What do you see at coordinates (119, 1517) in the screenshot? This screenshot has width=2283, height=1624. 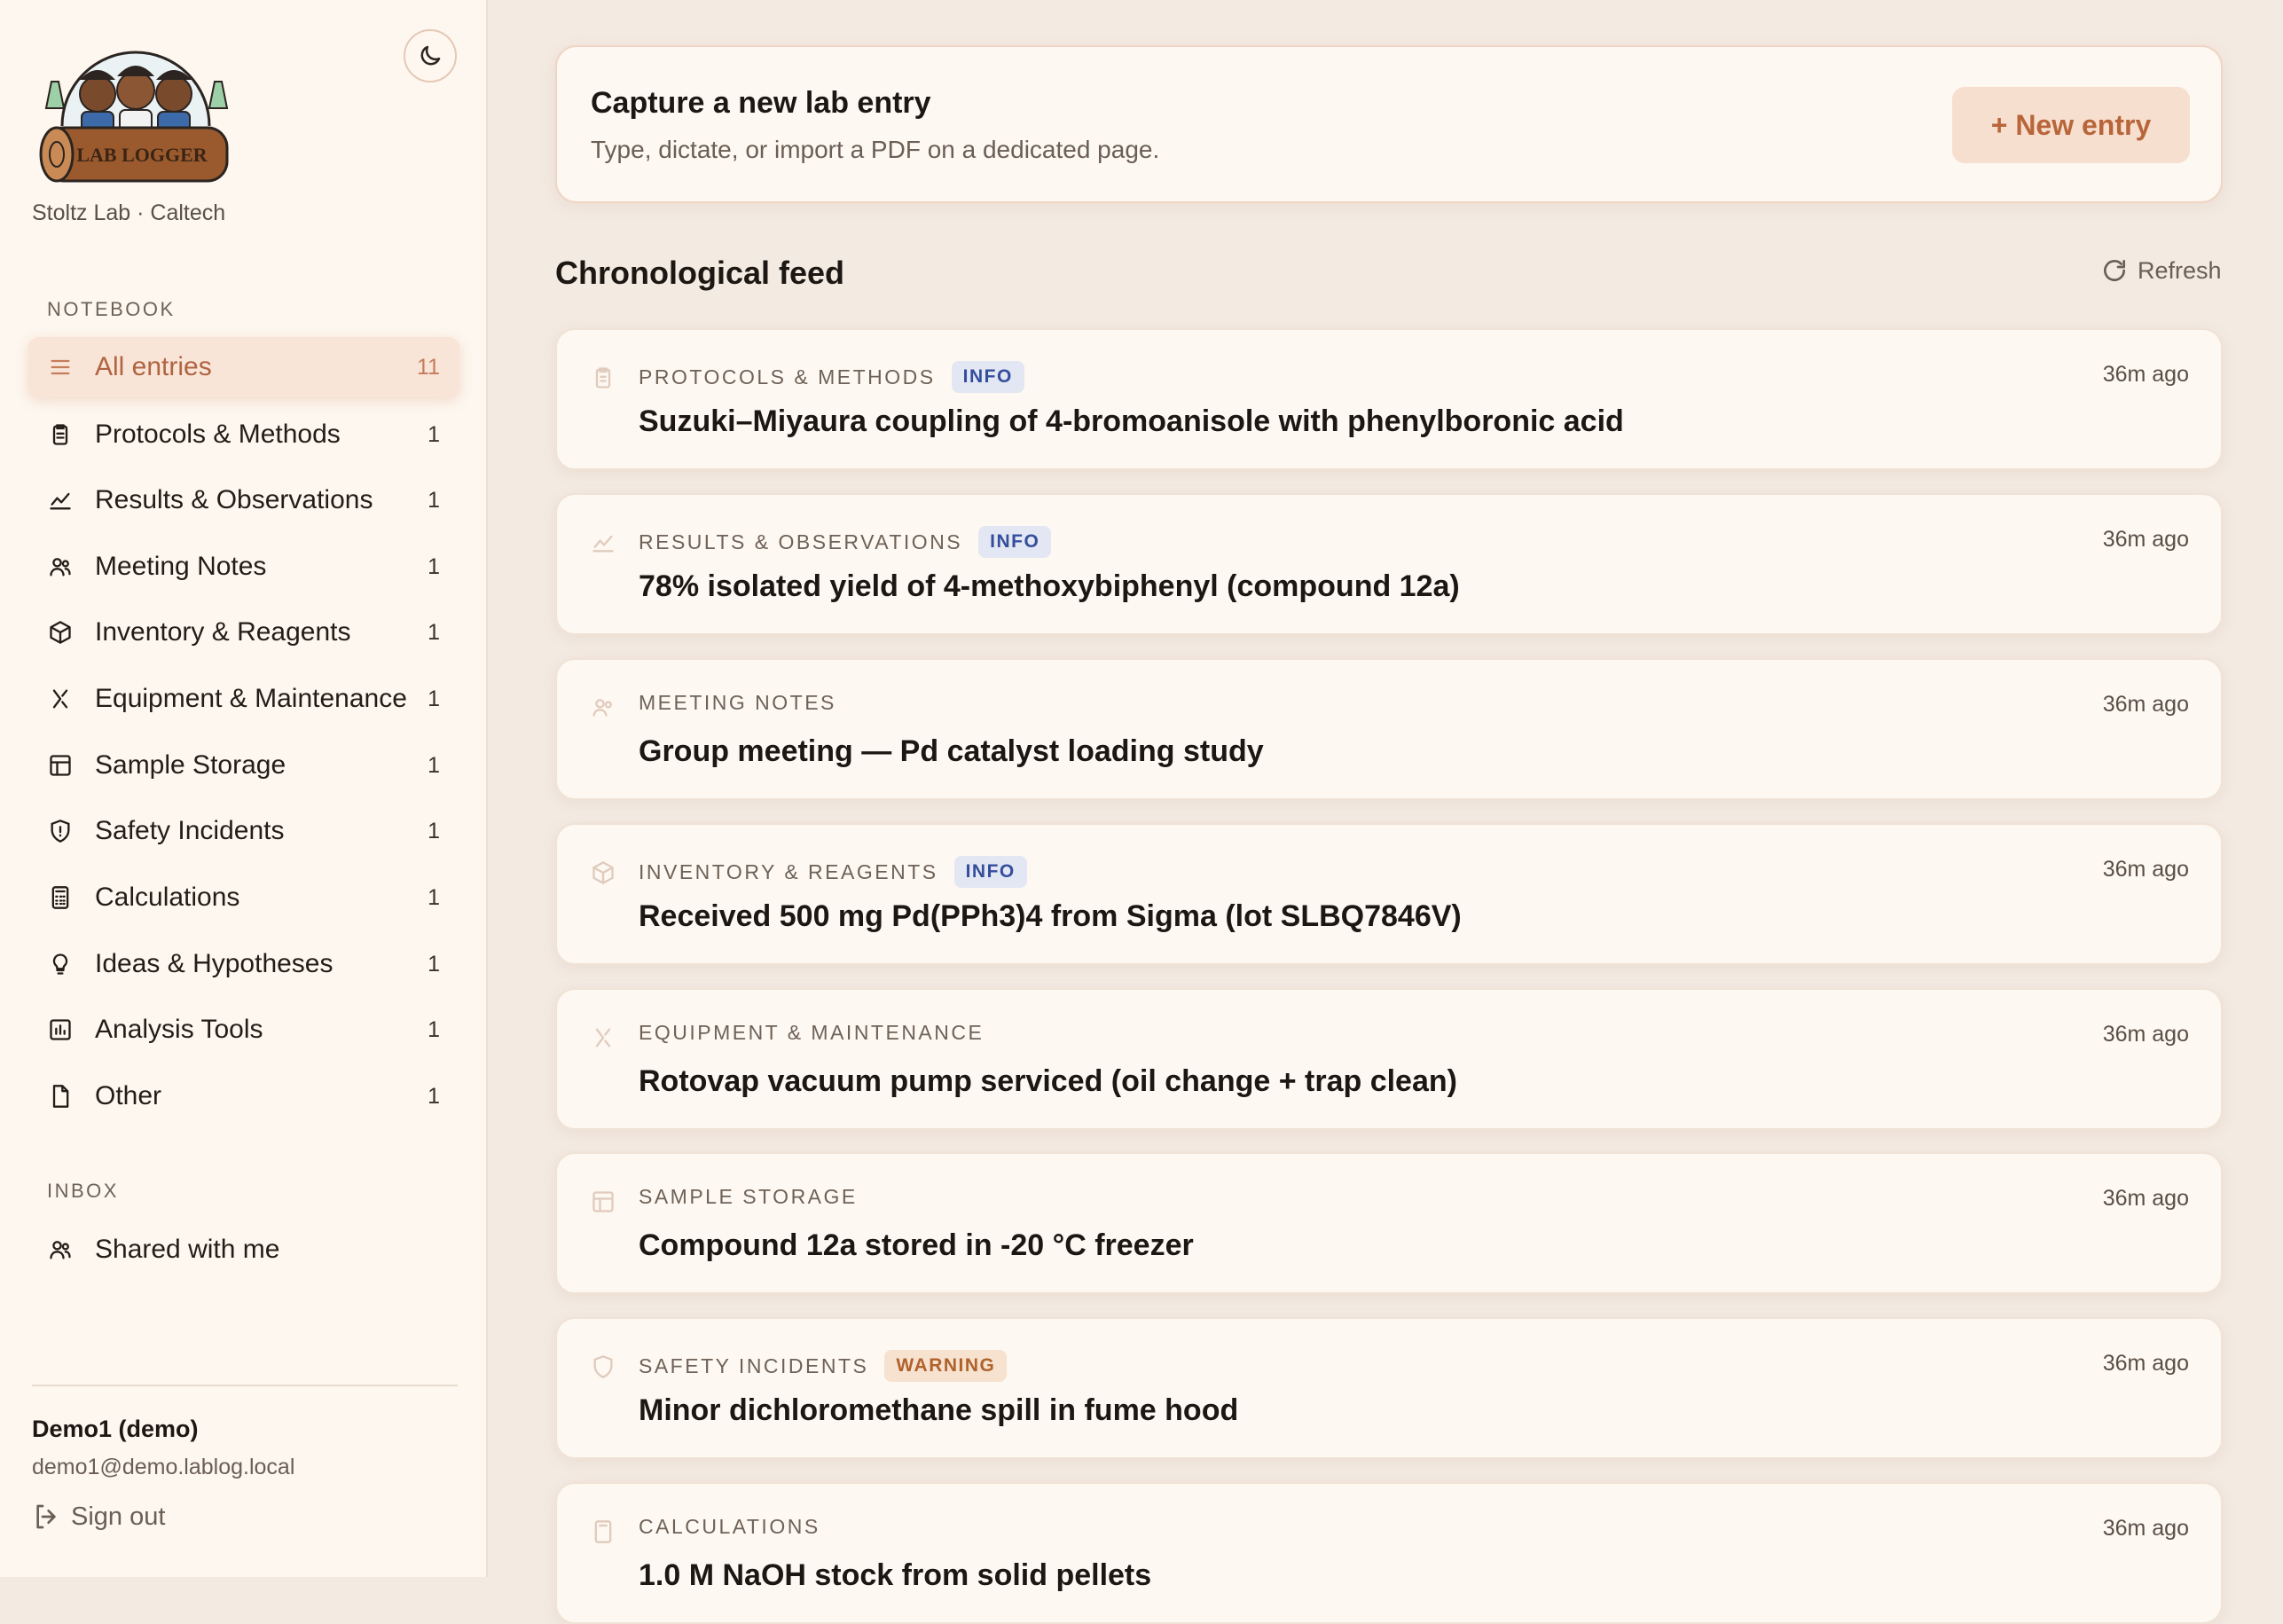 I see `sign-out-label: Sign out` at bounding box center [119, 1517].